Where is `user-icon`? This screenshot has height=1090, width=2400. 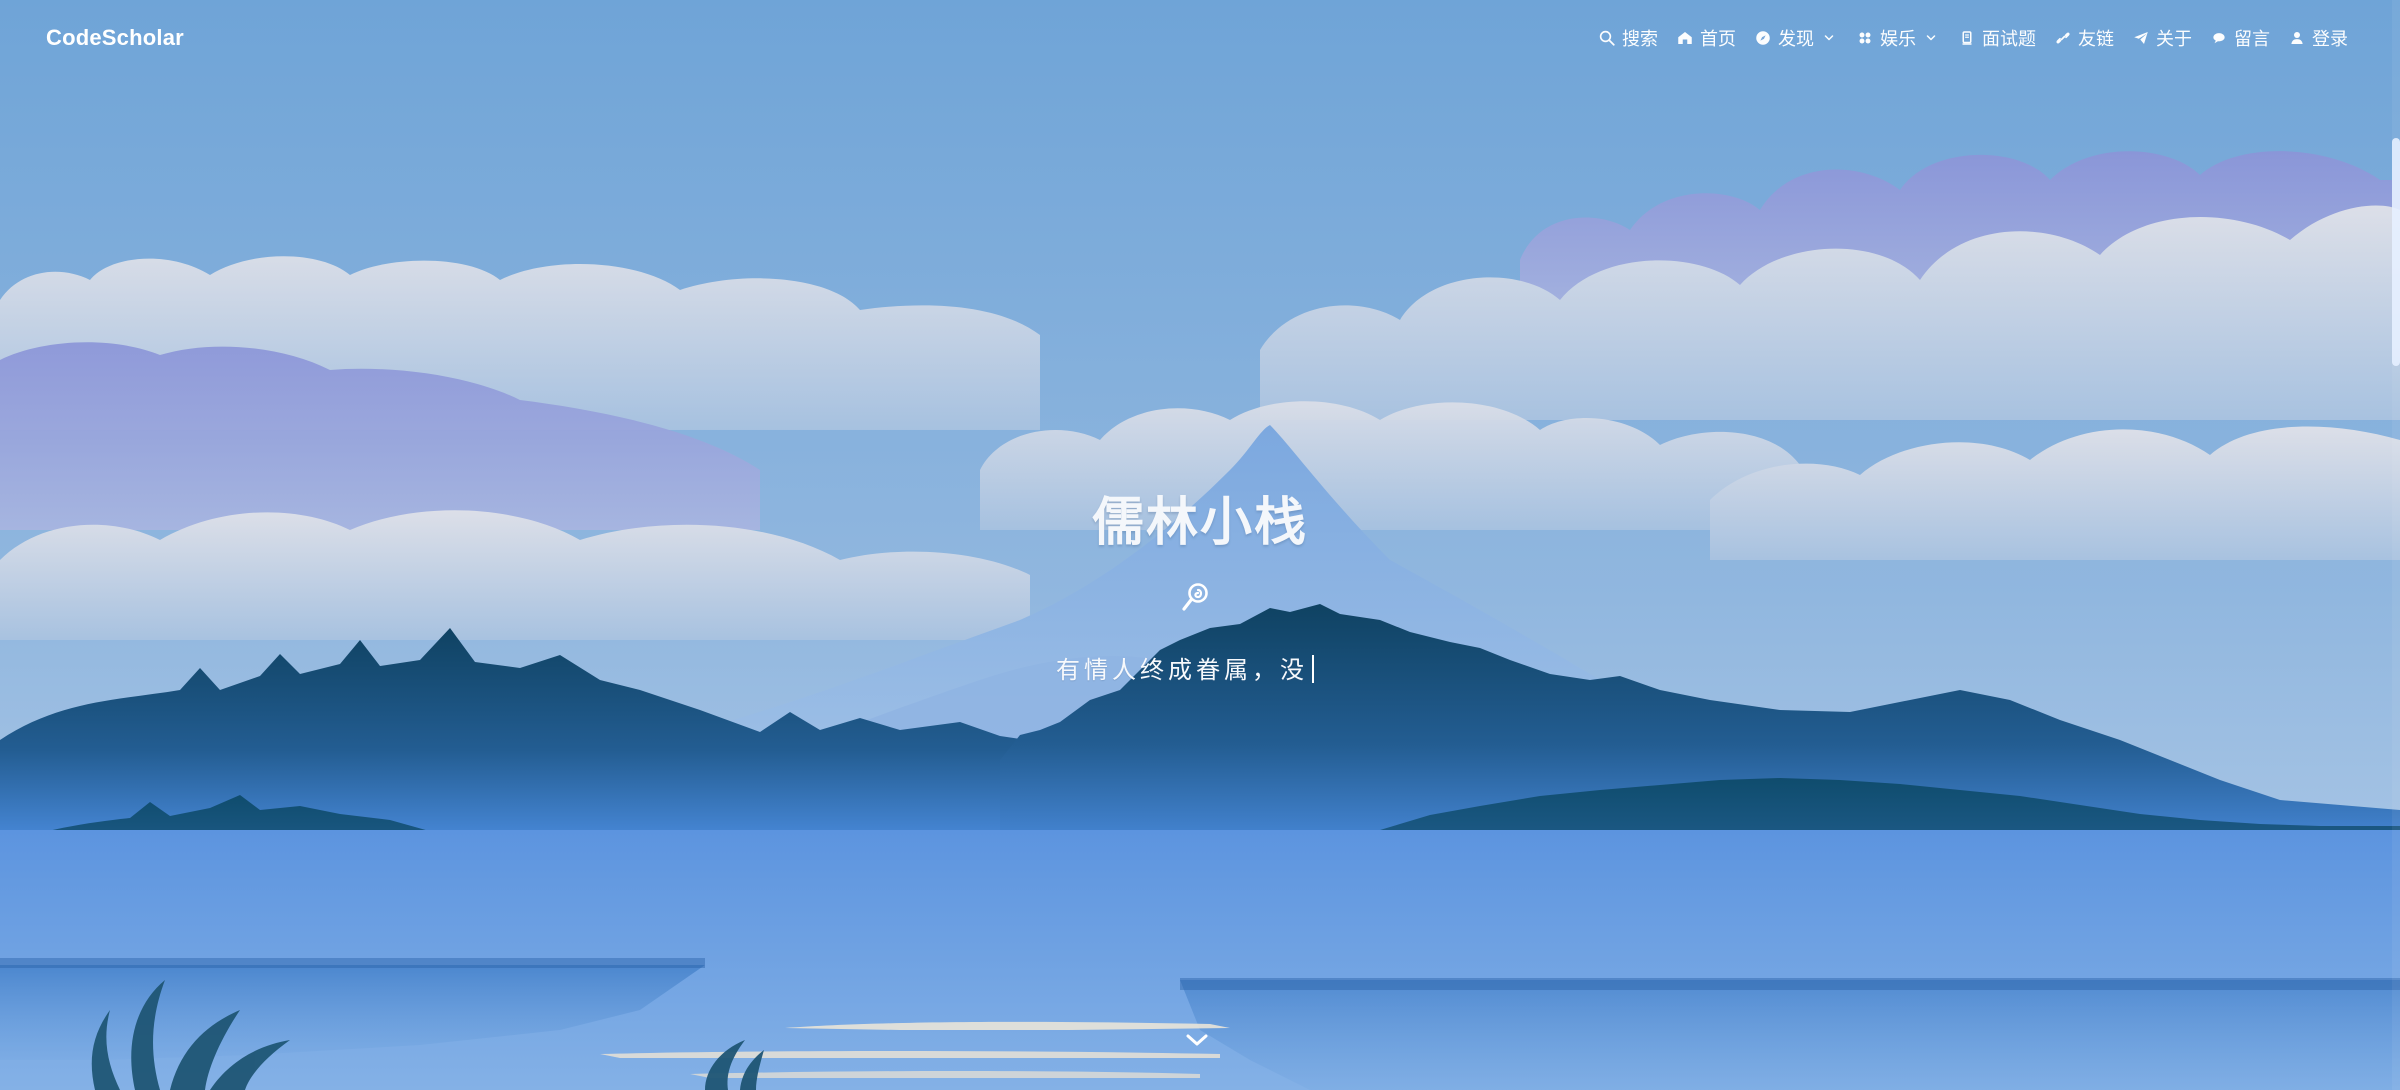
user-icon is located at coordinates (2297, 38).